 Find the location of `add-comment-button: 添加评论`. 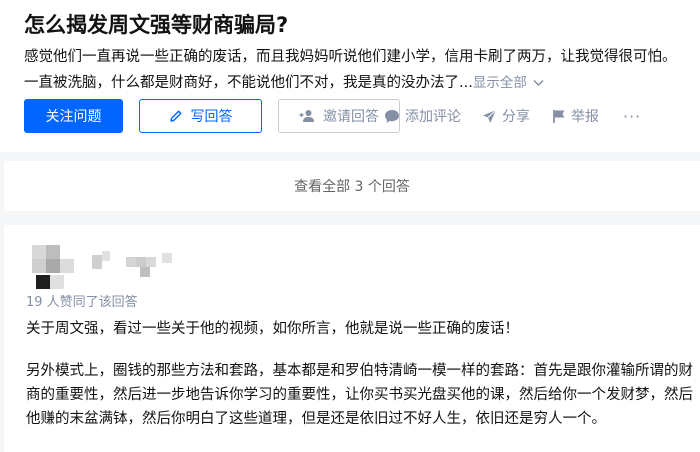

add-comment-button: 添加评论 is located at coordinates (422, 116).